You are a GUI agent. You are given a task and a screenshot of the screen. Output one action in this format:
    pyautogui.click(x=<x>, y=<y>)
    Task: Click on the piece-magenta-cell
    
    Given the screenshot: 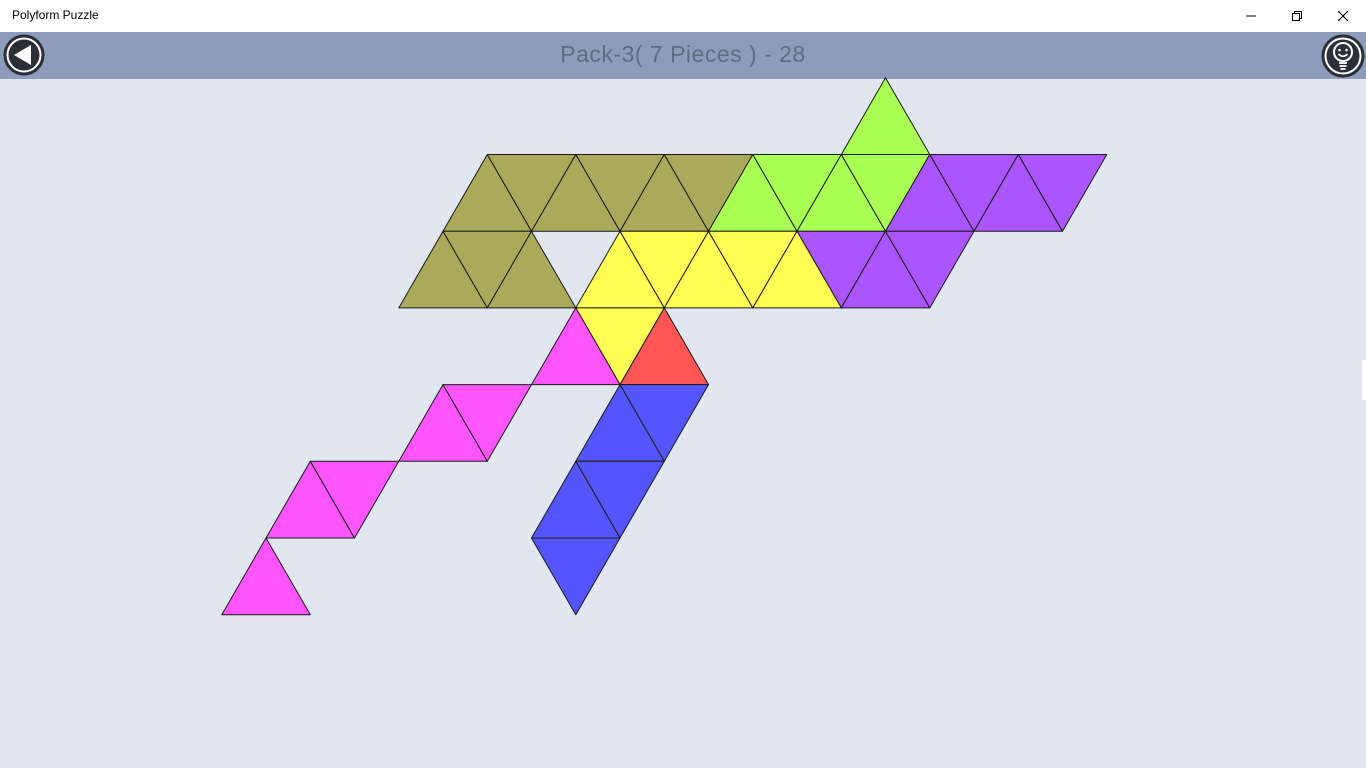 What is the action you would take?
    pyautogui.click(x=266, y=576)
    